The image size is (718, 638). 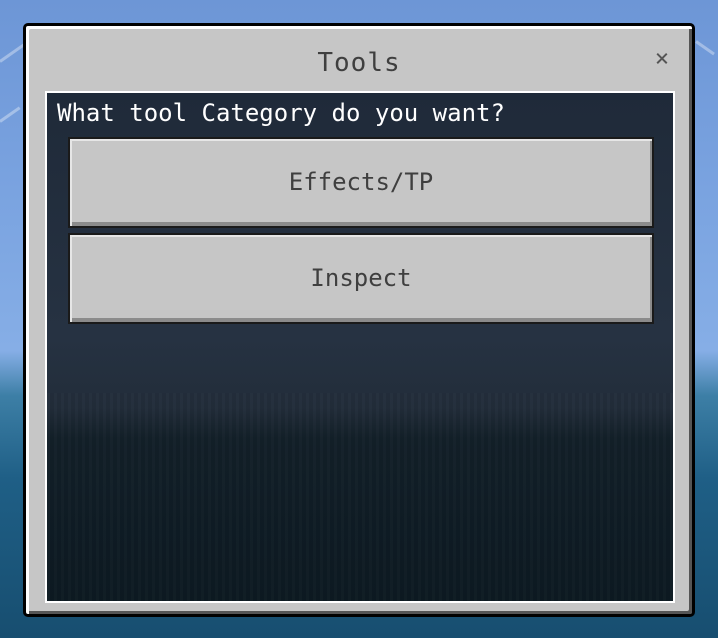 I want to click on prompt-text: What tool Category do you want?, so click(x=281, y=113).